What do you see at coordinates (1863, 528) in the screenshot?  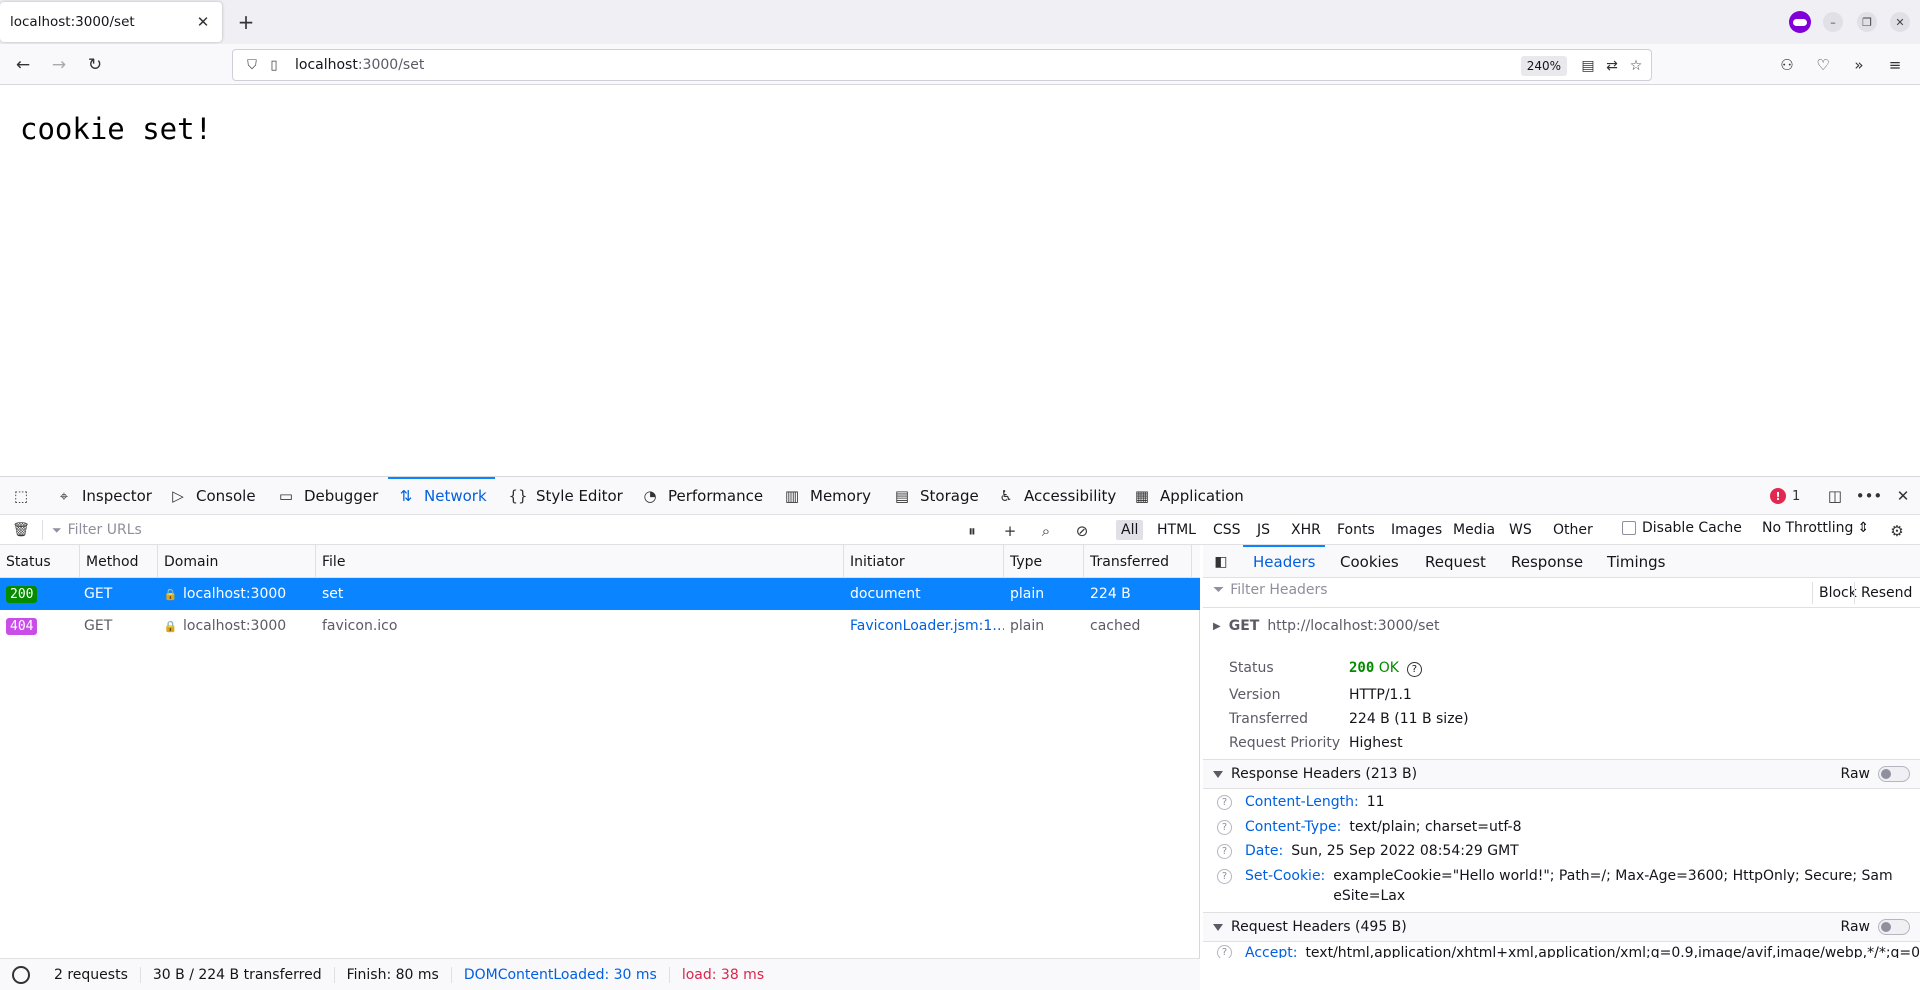 I see `select-arrows-icon: ⇕` at bounding box center [1863, 528].